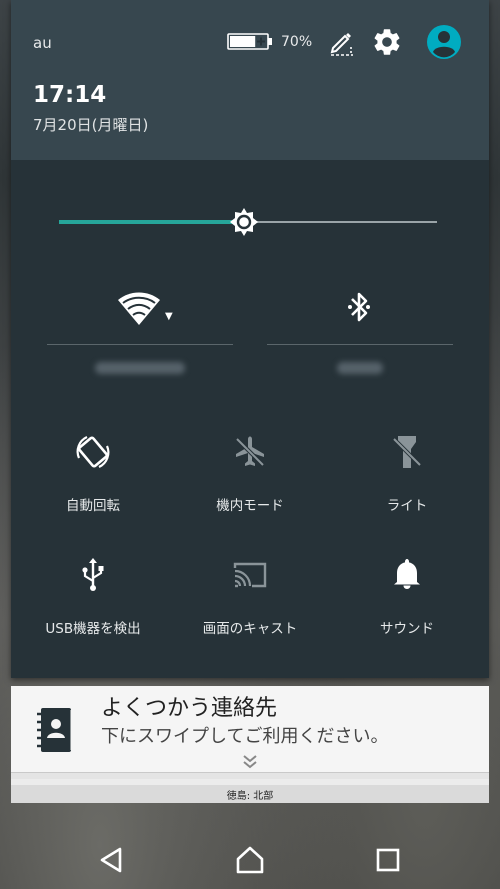  I want to click on wifi-icon, so click(139, 308).